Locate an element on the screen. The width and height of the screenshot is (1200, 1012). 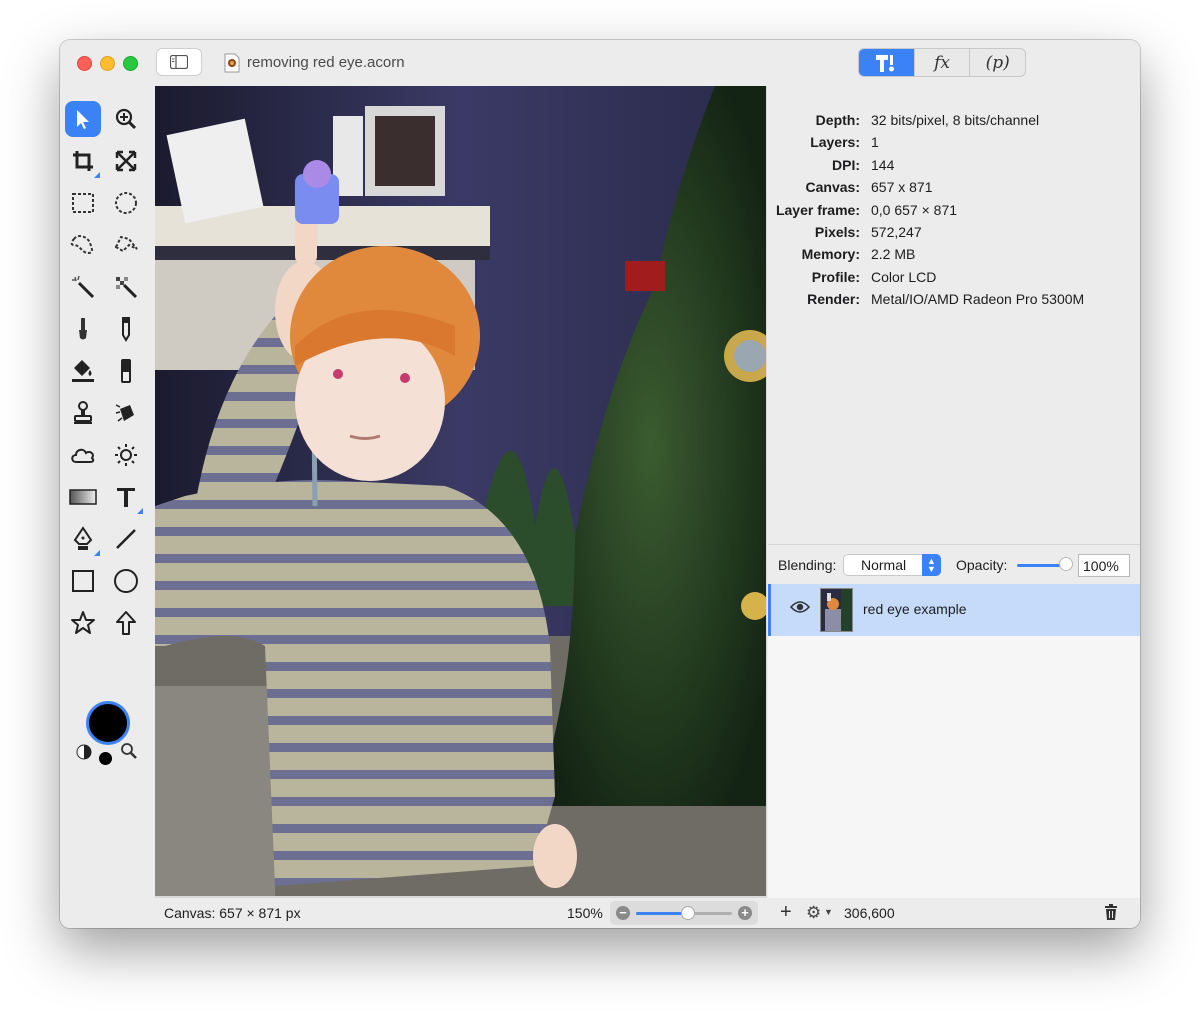
clone-stamp-tool is located at coordinates (83, 413).